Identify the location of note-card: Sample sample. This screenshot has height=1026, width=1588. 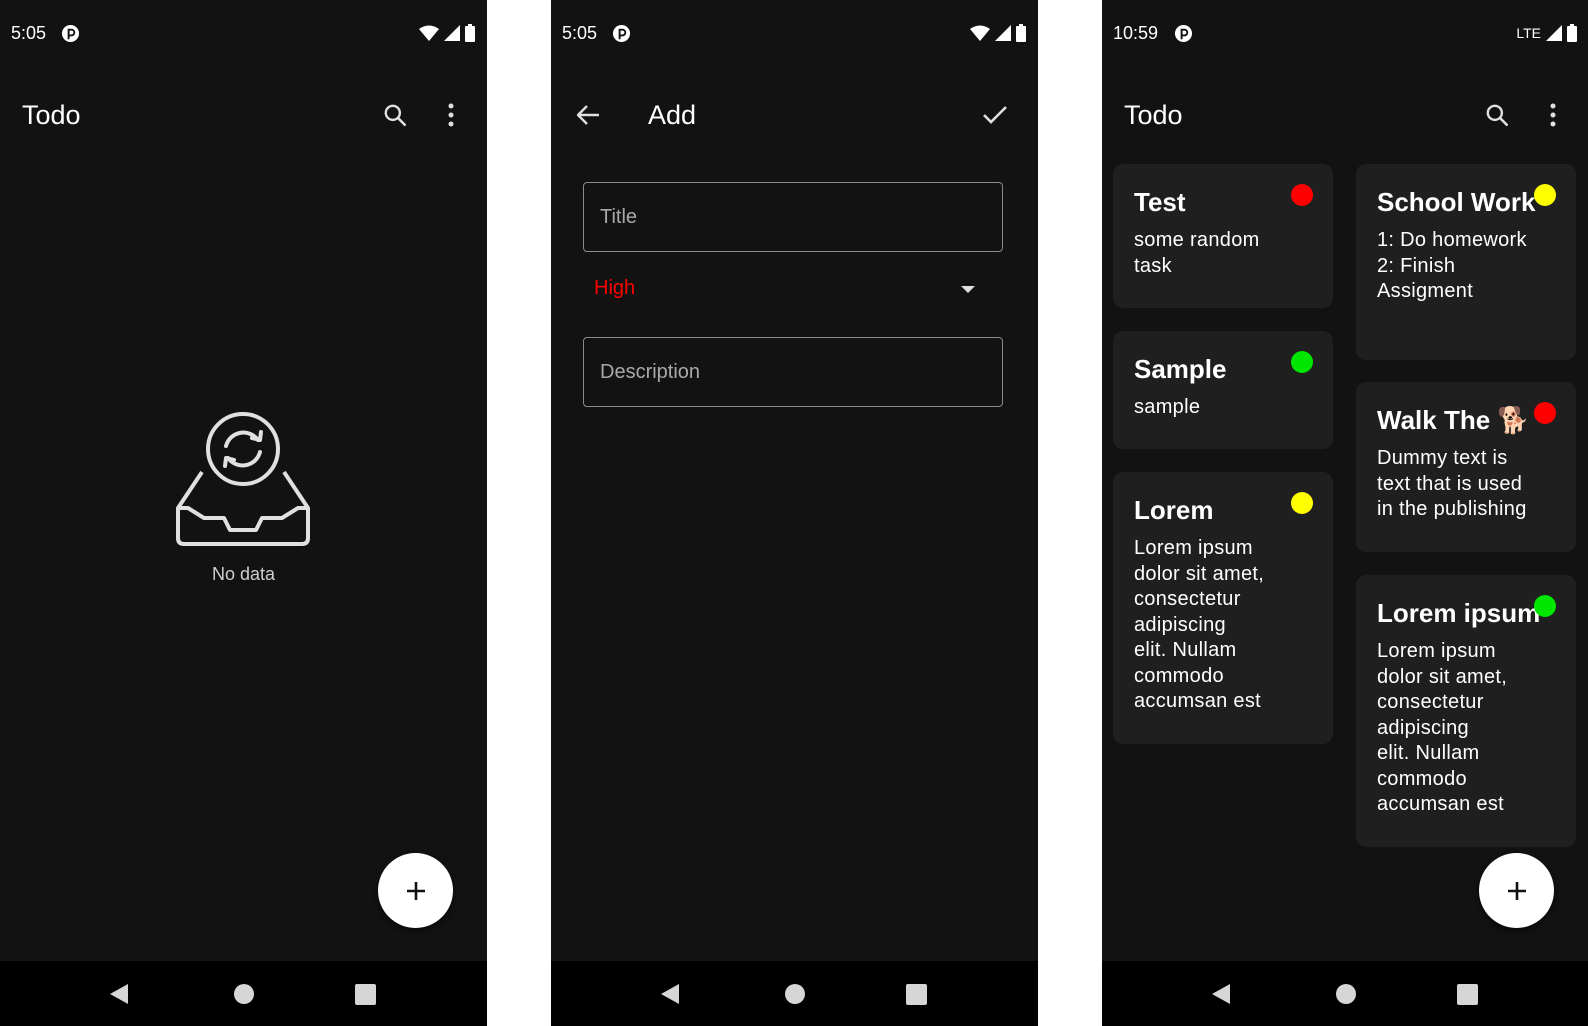
(1223, 390).